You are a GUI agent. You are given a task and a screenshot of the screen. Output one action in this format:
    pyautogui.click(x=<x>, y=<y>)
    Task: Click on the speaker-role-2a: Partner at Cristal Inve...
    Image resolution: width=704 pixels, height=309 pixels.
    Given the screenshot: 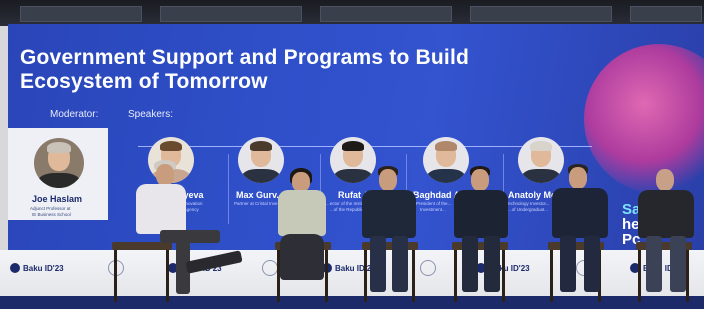 What is the action you would take?
    pyautogui.click(x=258, y=203)
    